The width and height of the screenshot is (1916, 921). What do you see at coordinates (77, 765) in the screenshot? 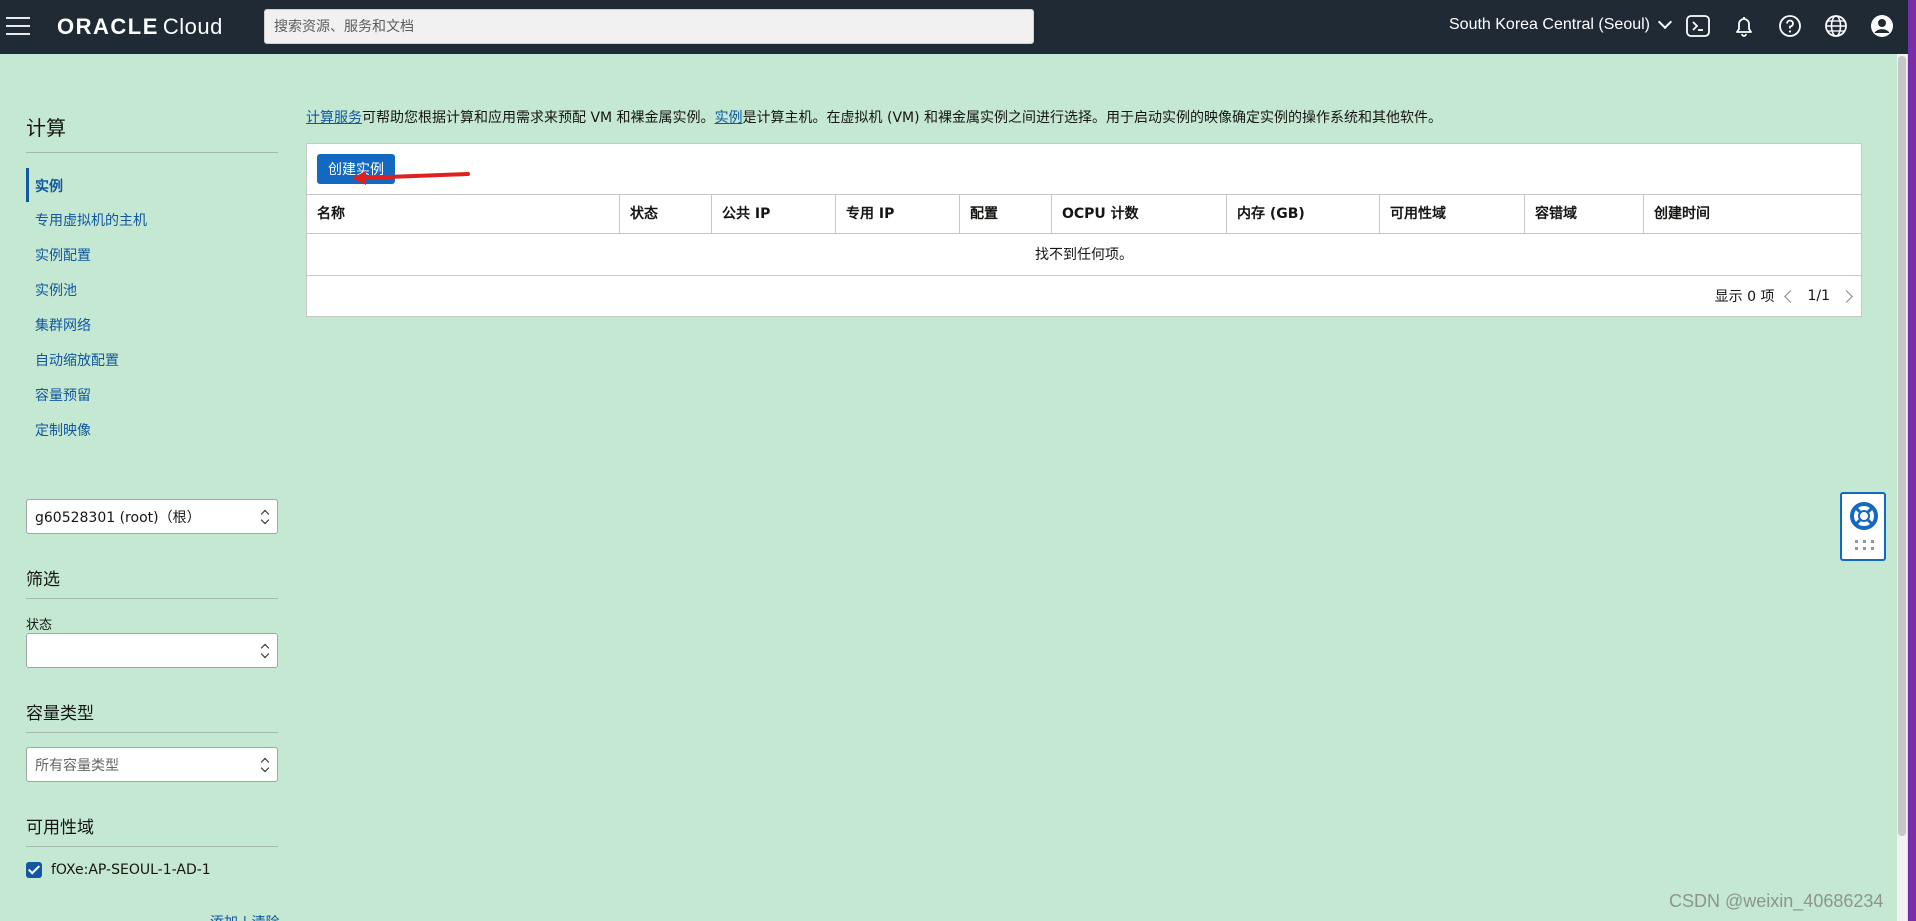
I see `capacity-type-placeholder: 所有容量类型` at bounding box center [77, 765].